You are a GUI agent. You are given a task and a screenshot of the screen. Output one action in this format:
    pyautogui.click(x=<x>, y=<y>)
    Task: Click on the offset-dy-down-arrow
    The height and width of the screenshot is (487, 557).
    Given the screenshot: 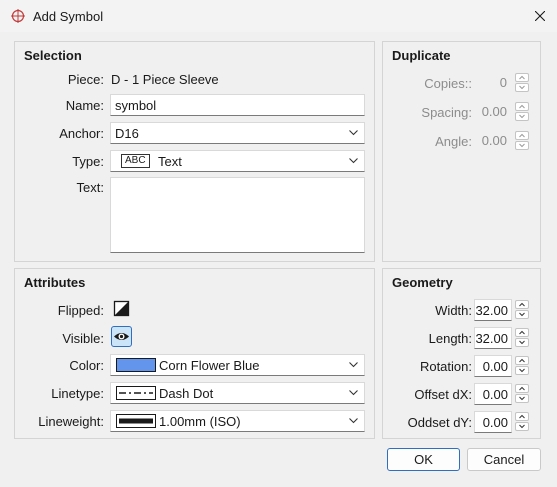 What is the action you would take?
    pyautogui.click(x=522, y=426)
    